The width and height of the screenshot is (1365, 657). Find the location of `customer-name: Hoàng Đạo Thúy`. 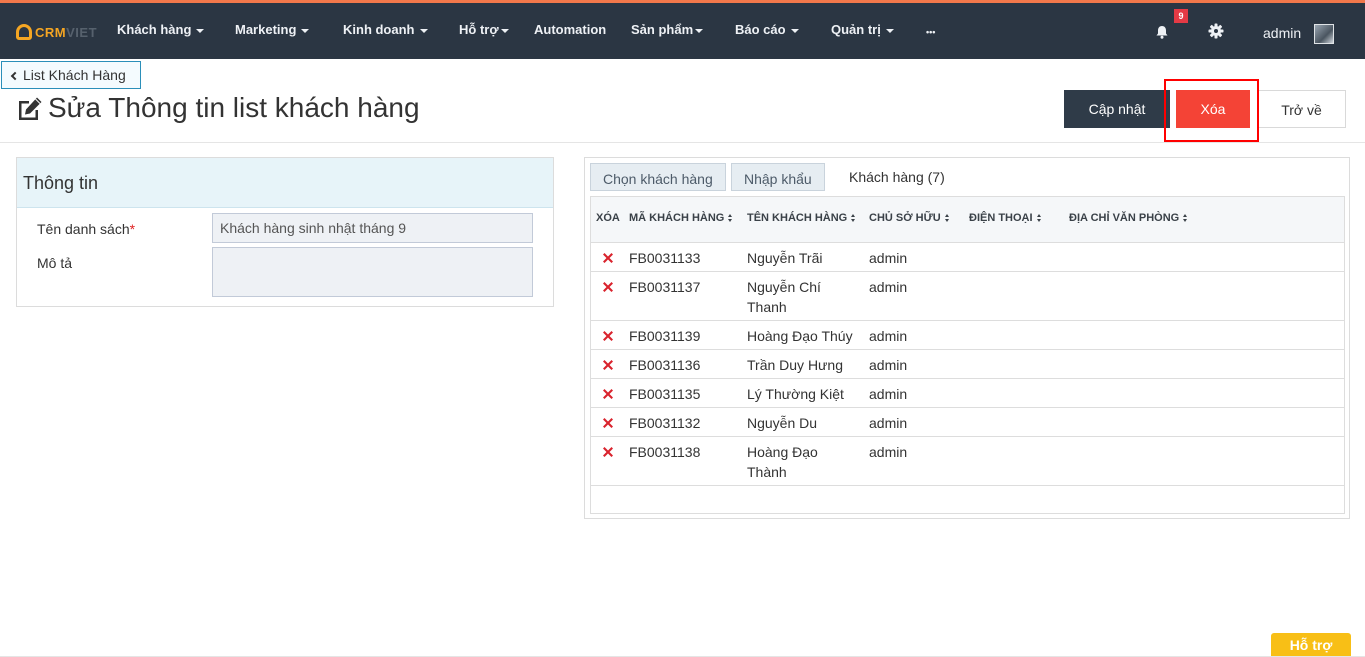

customer-name: Hoàng Đạo Thúy is located at coordinates (800, 336).